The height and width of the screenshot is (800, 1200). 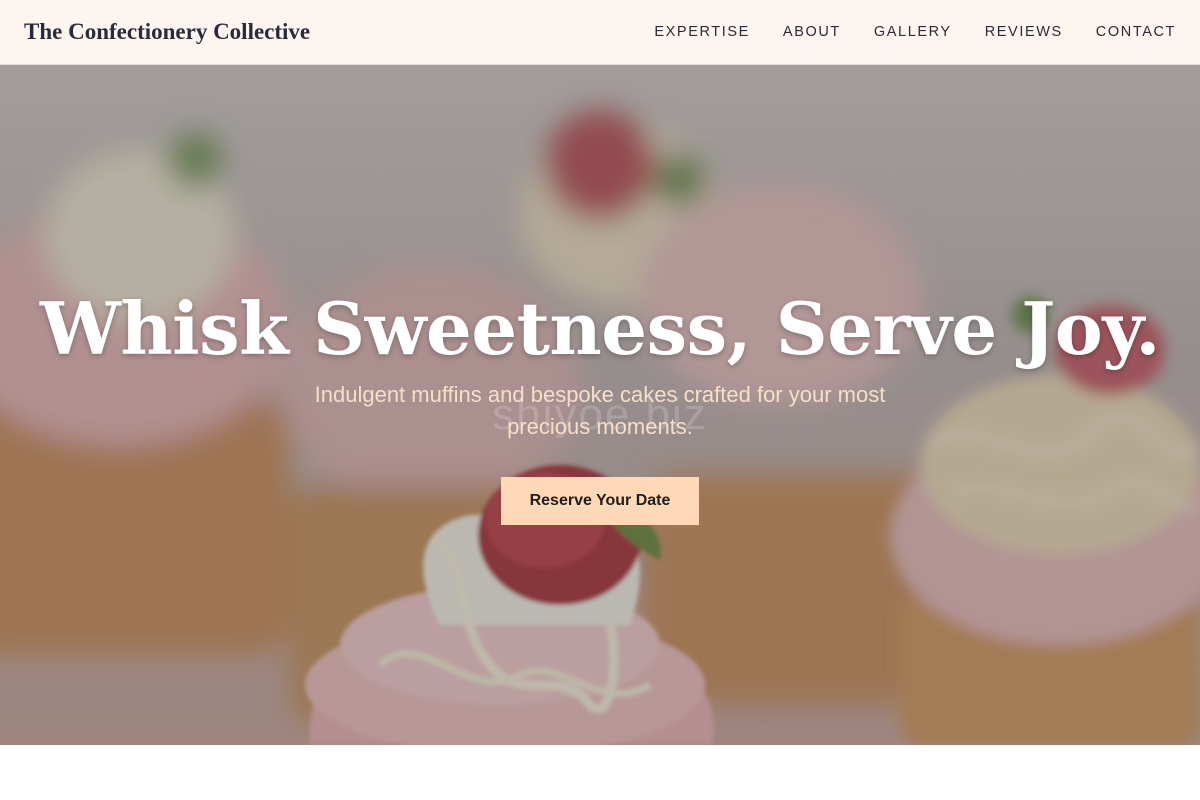 I want to click on content-area, so click(x=600, y=772).